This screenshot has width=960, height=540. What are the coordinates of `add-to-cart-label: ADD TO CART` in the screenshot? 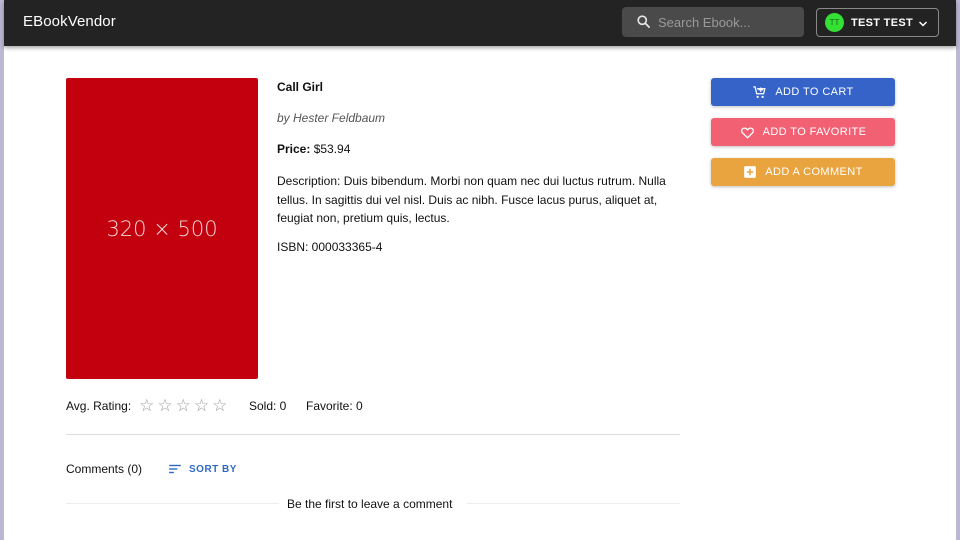 It's located at (814, 92).